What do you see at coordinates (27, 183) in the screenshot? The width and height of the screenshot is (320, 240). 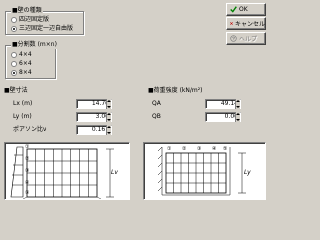 I see `left-grid-number-4: ④` at bounding box center [27, 183].